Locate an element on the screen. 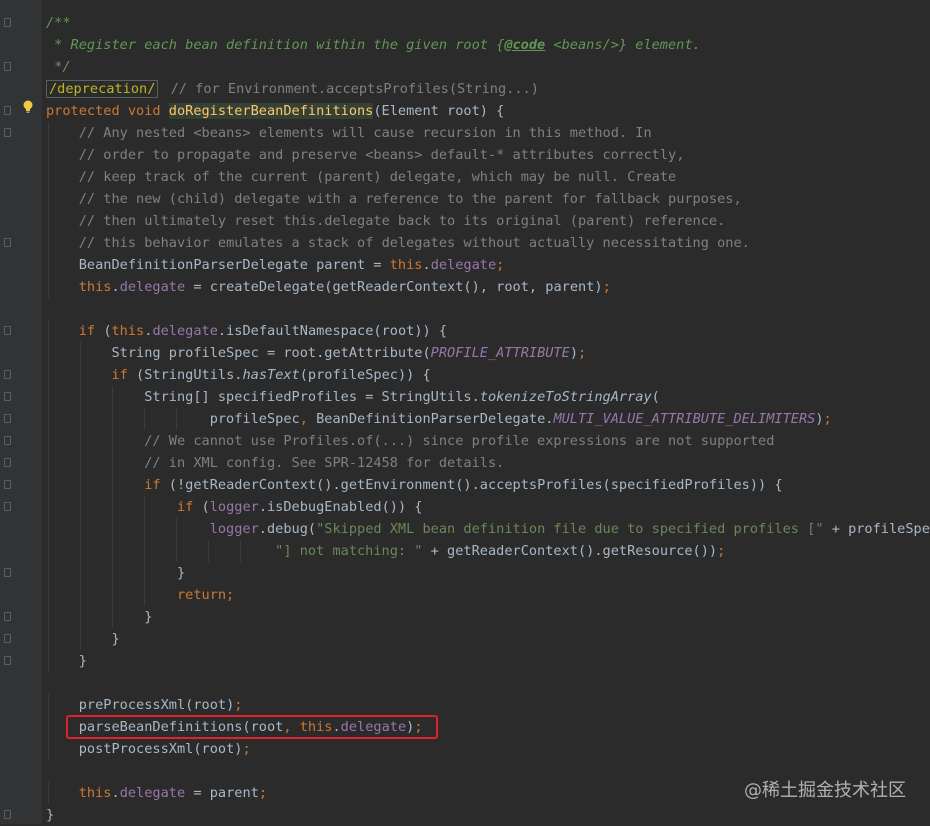  code-token: */ is located at coordinates (58, 67).